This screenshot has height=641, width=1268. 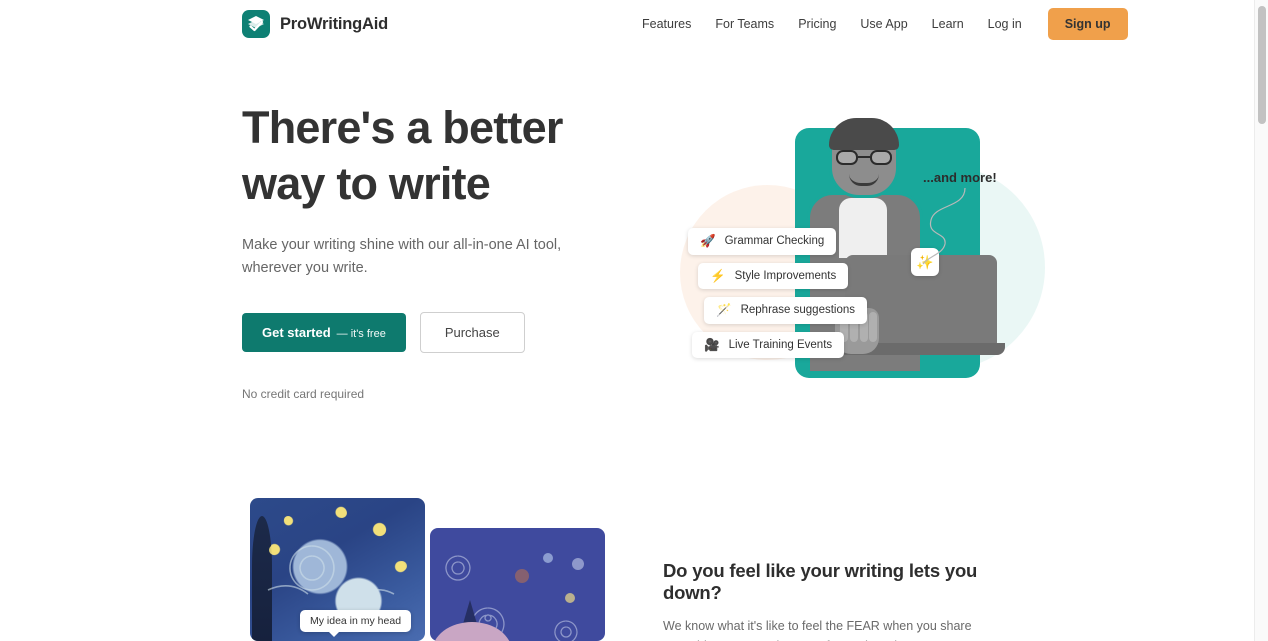 What do you see at coordinates (724, 310) in the screenshot?
I see `magic-wand-icon: 🪄` at bounding box center [724, 310].